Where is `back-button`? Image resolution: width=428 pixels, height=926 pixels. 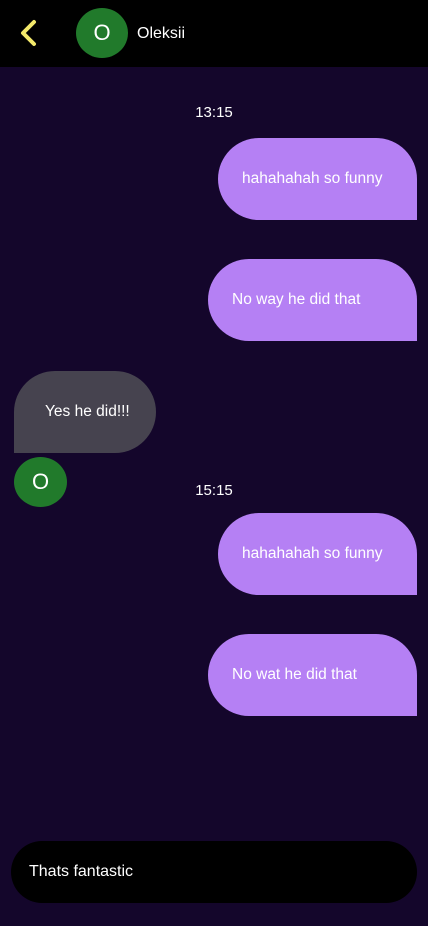
back-button is located at coordinates (29, 33).